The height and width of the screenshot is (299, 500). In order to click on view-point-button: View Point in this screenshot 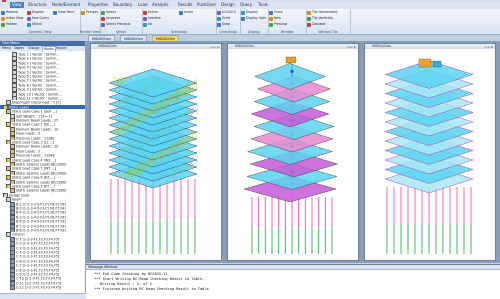, I will do `click(66, 12)`.